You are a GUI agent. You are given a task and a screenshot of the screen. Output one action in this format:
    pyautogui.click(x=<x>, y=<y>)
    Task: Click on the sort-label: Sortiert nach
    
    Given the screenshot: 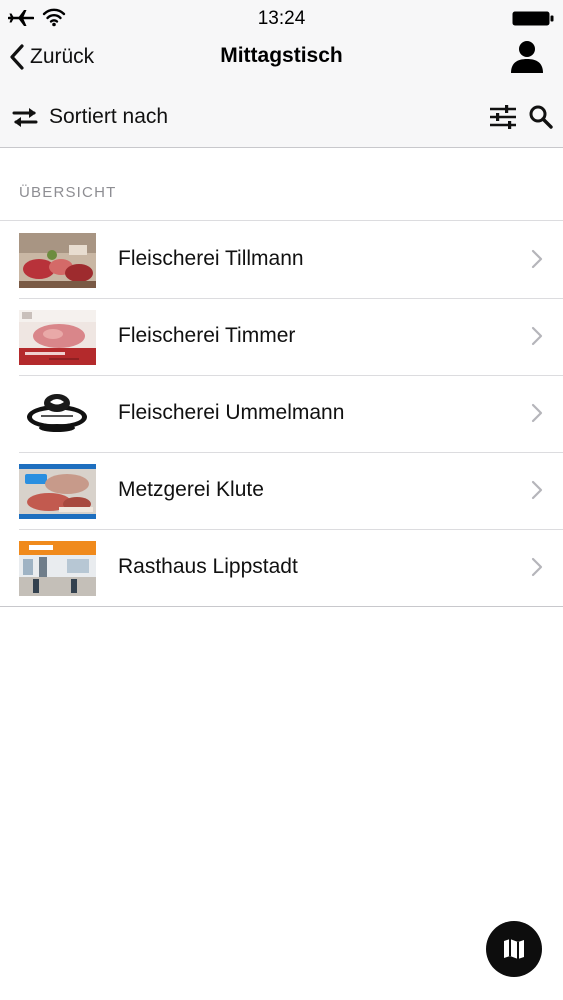 What is the action you would take?
    pyautogui.click(x=109, y=116)
    